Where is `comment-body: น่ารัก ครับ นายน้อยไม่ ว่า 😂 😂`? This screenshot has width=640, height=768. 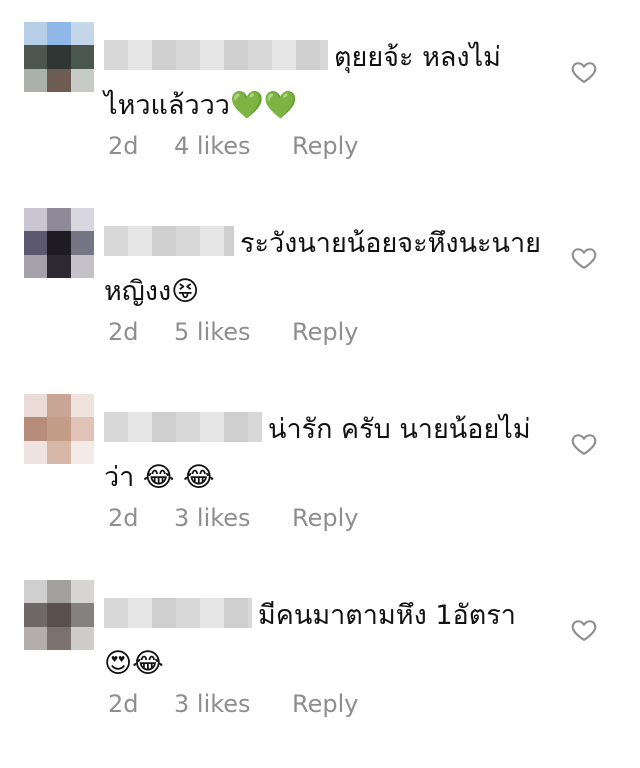
comment-body: น่ารัก ครับ นายน้อยไม่ ว่า 😂 😂 is located at coordinates (324, 454).